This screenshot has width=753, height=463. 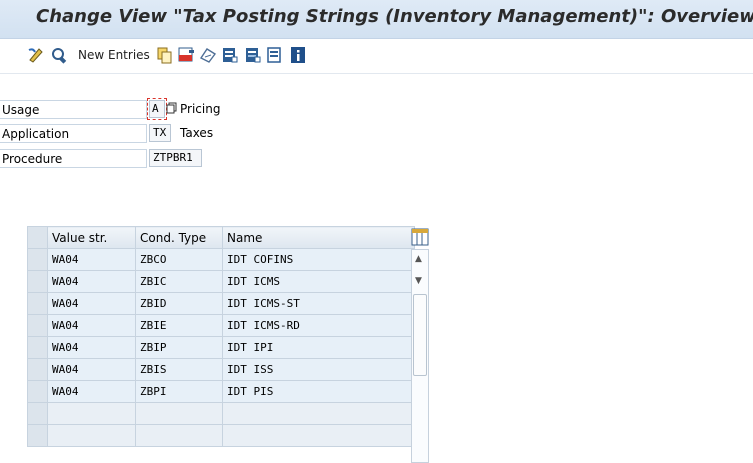 I want to click on column-header-name: Name, so click(x=318, y=237).